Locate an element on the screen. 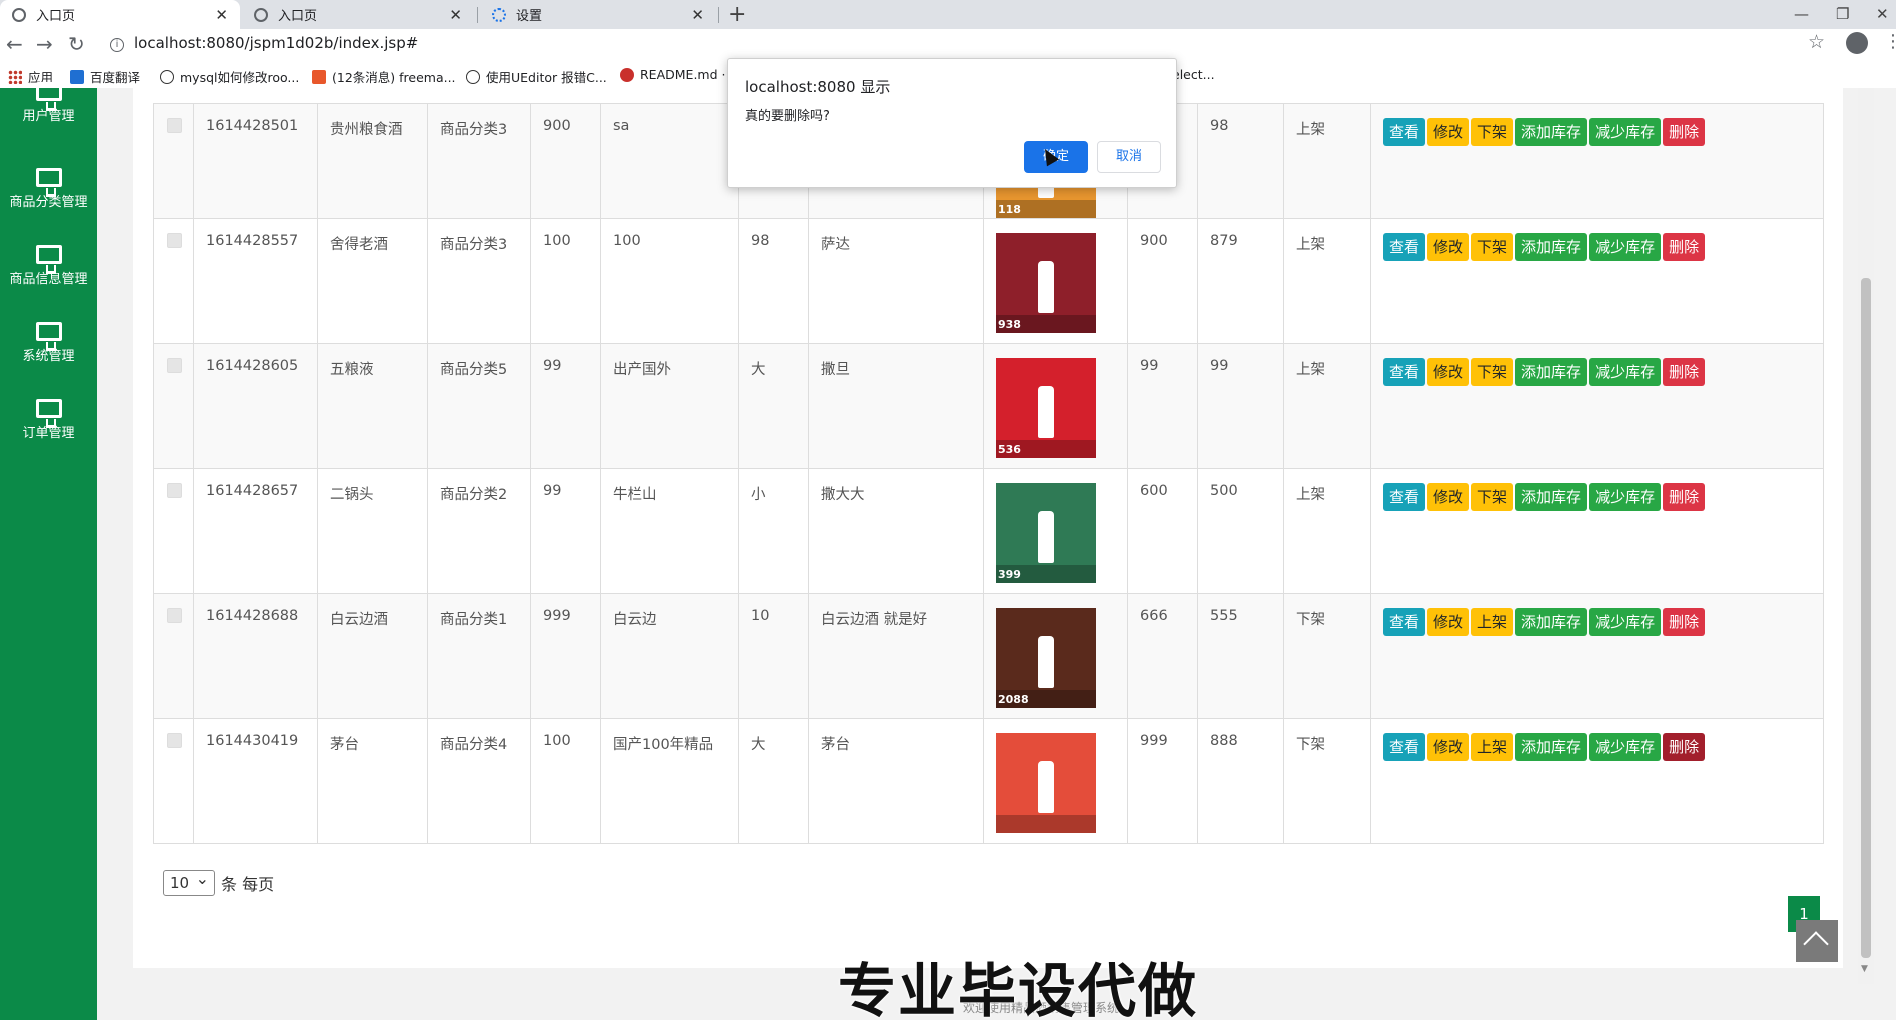 Image resolution: width=1896 pixels, height=1028 pixels. forward-icon: → is located at coordinates (44, 44).